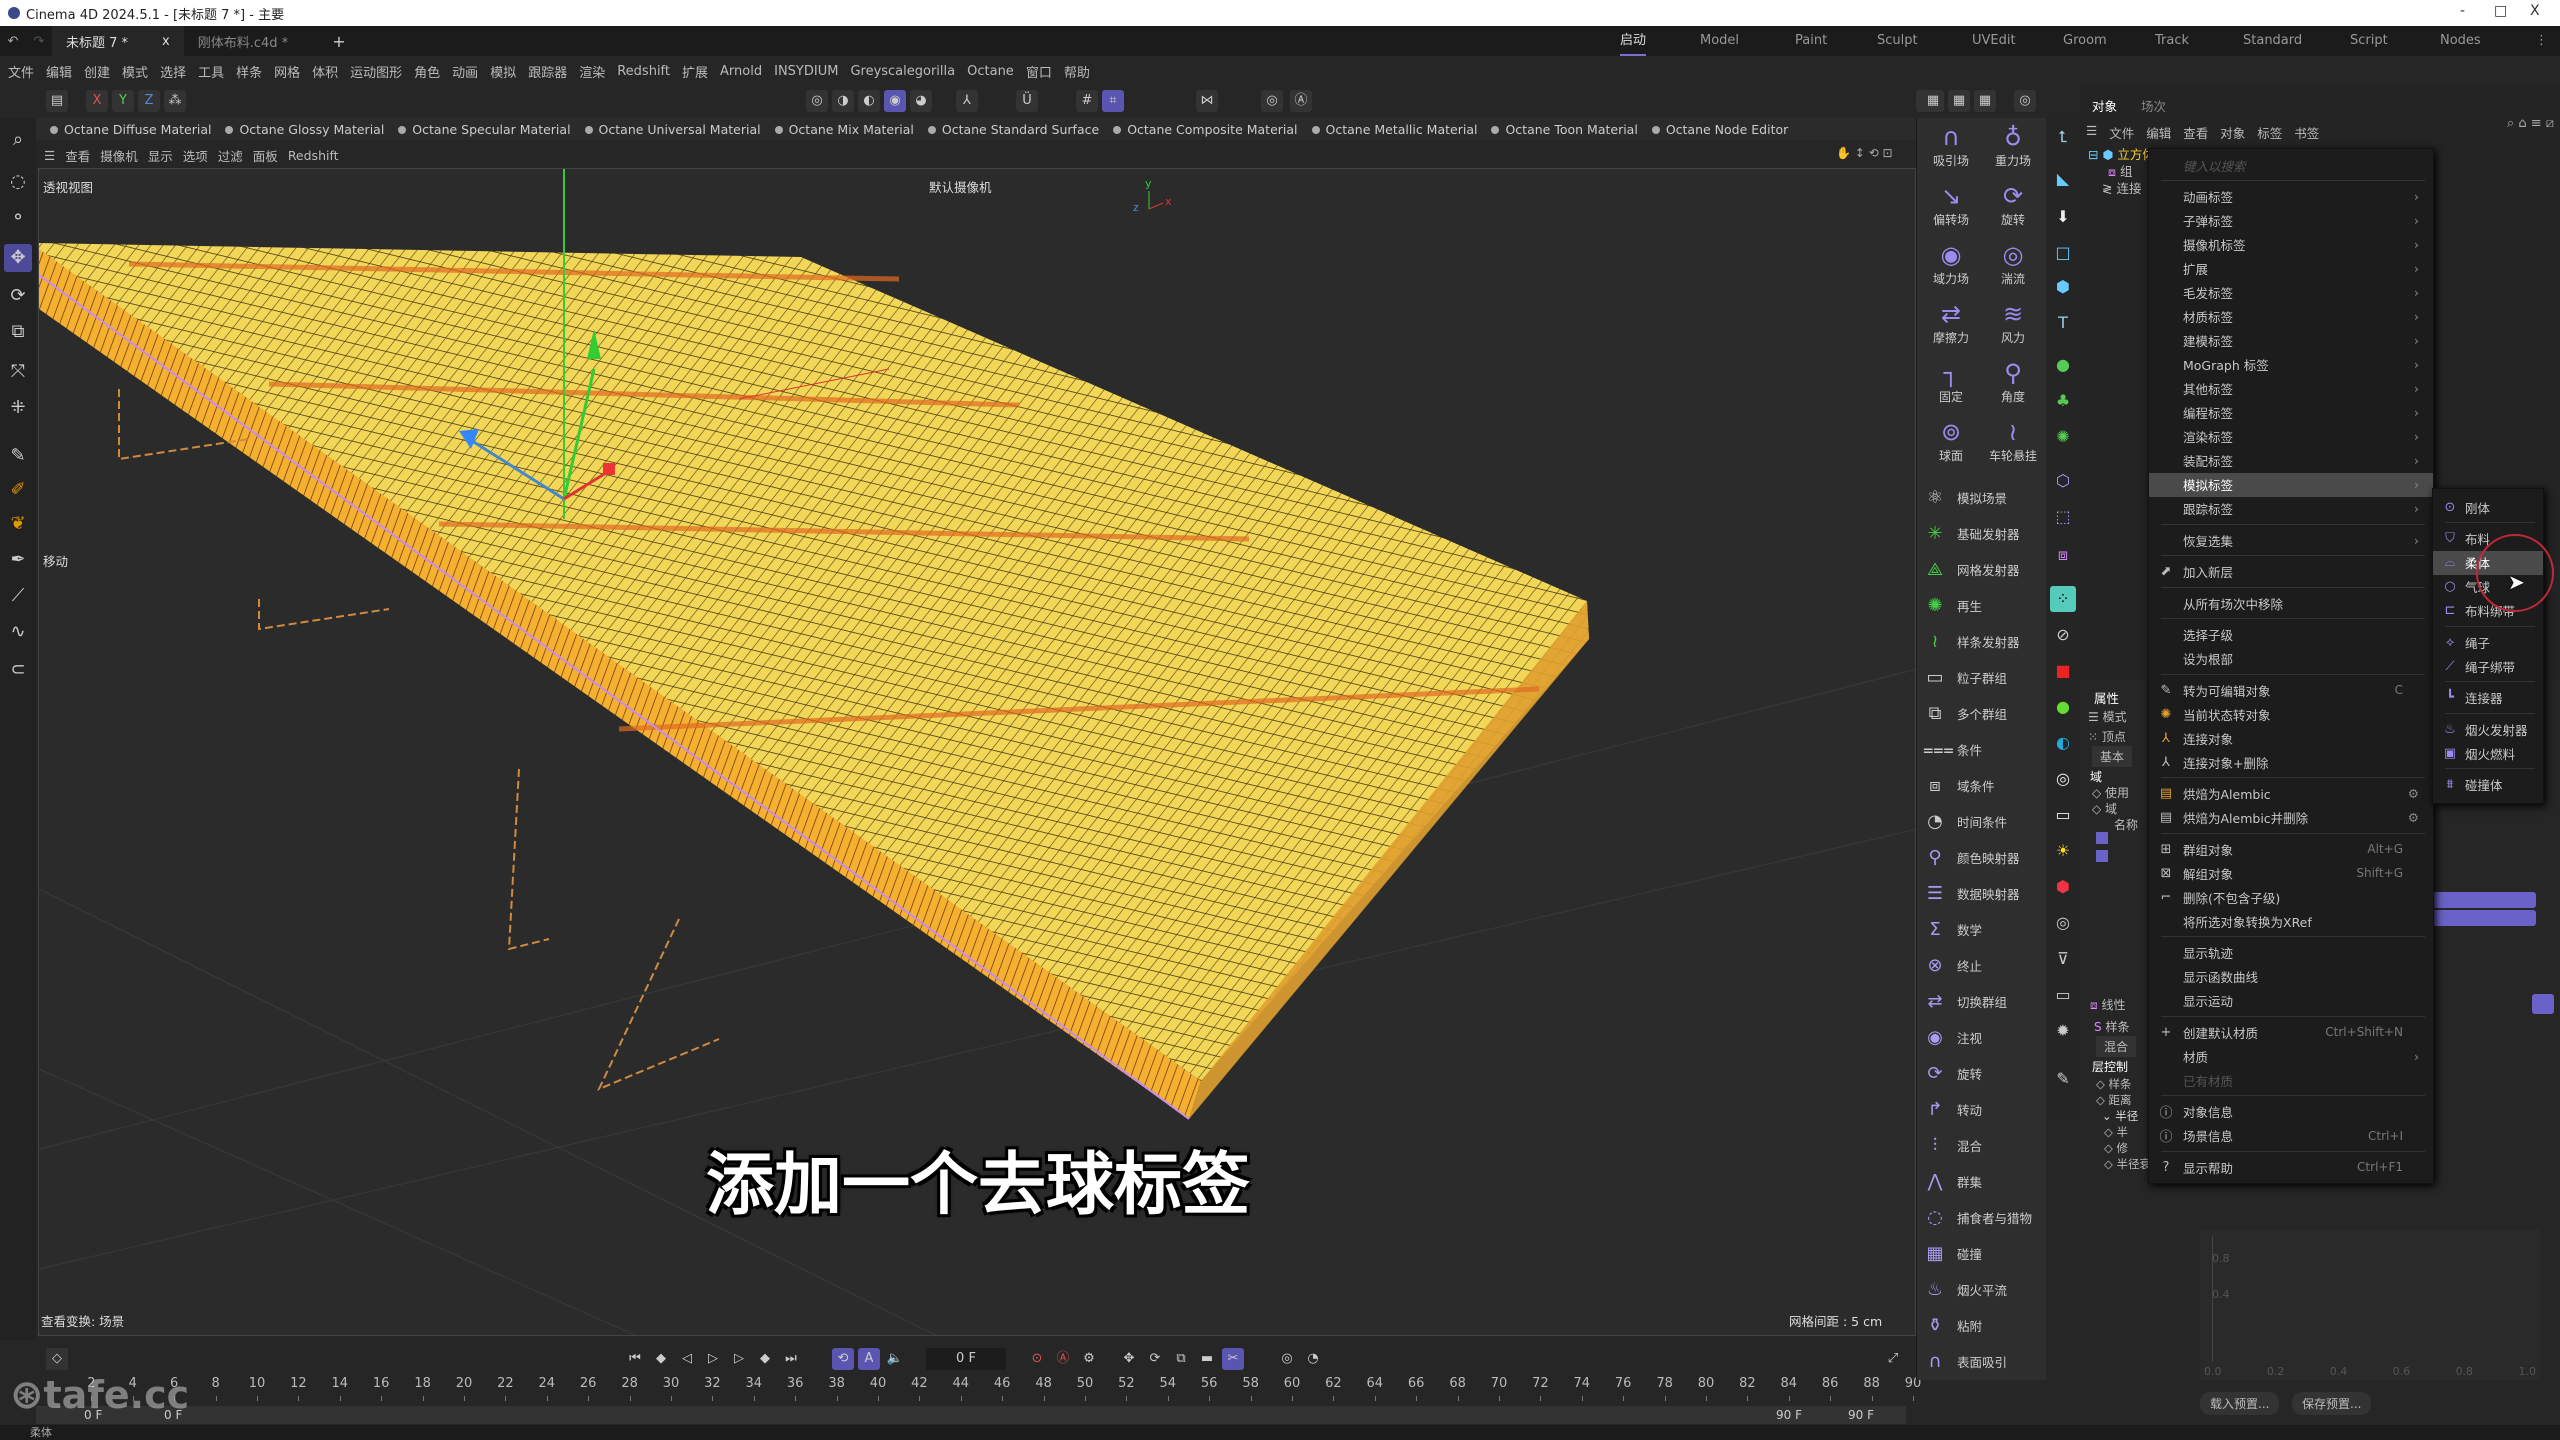 The height and width of the screenshot is (1440, 2560). I want to click on deformer2-icon: ⬚, so click(2063, 517).